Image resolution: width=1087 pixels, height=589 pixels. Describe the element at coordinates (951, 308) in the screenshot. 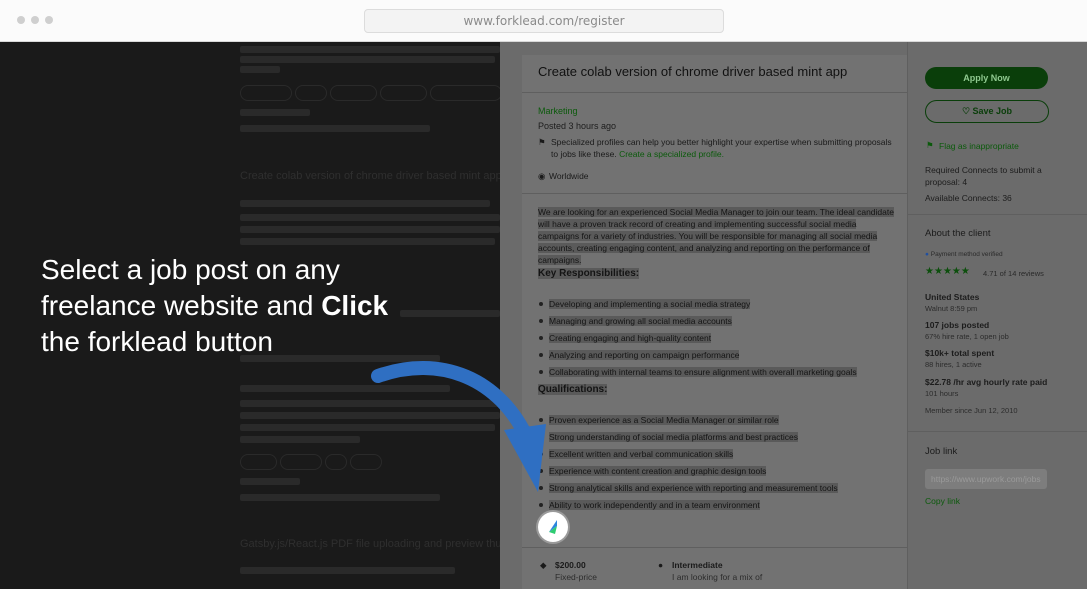

I see `client-city-time: Walnut 8:59 pm` at that location.